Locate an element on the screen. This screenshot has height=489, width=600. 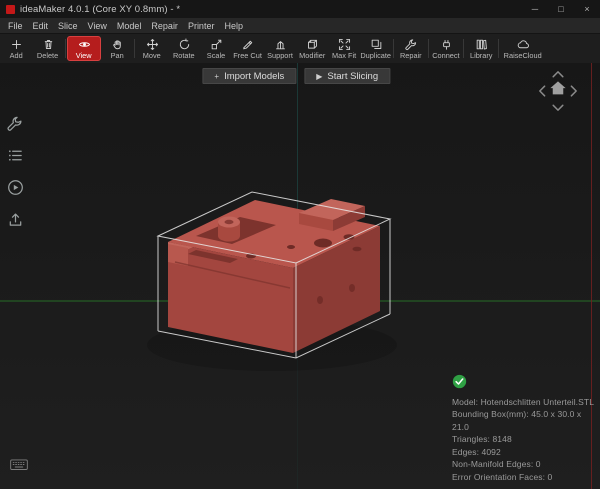
toolbar-label: Add is located at coordinates (16, 55).